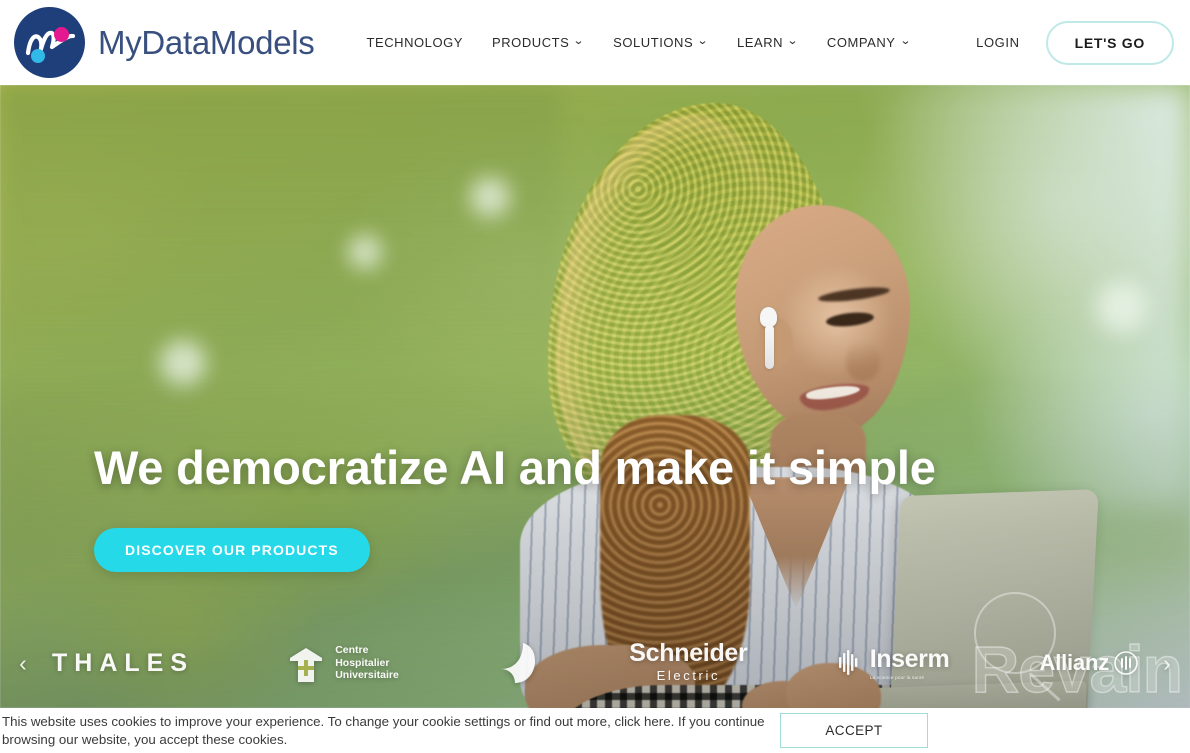 The height and width of the screenshot is (753, 1190). Describe the element at coordinates (861, 42) in the screenshot. I see `nav-label: COMPANY` at that location.